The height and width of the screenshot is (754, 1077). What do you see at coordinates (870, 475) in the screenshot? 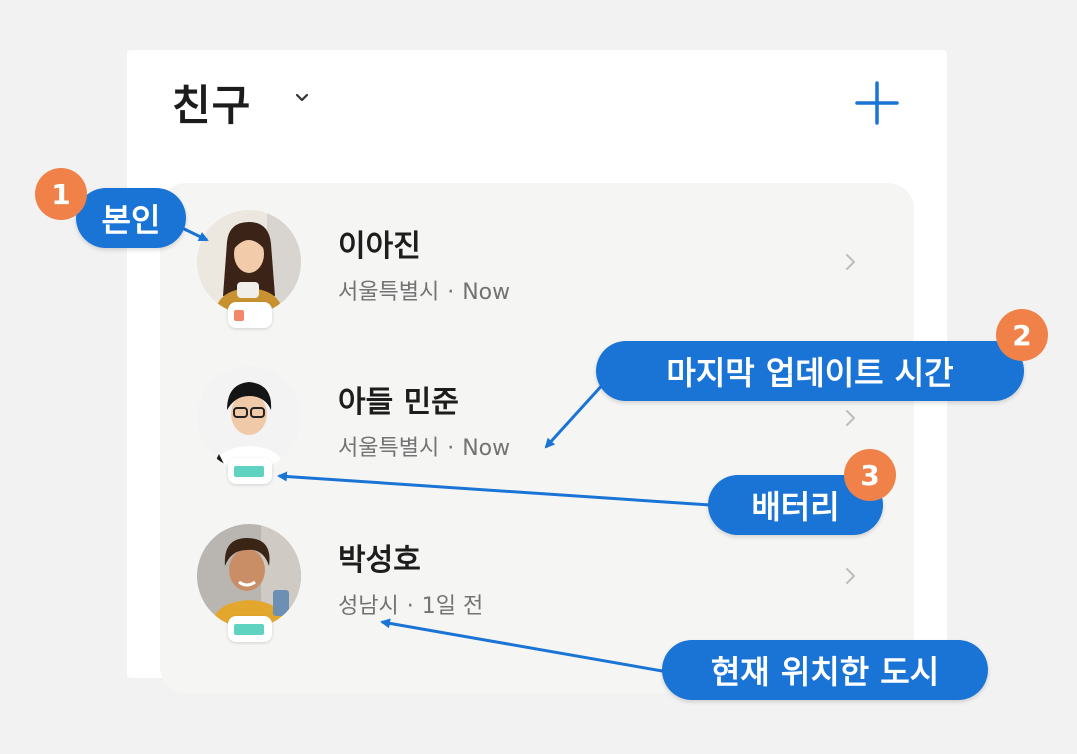
I see `badge-3: 3` at bounding box center [870, 475].